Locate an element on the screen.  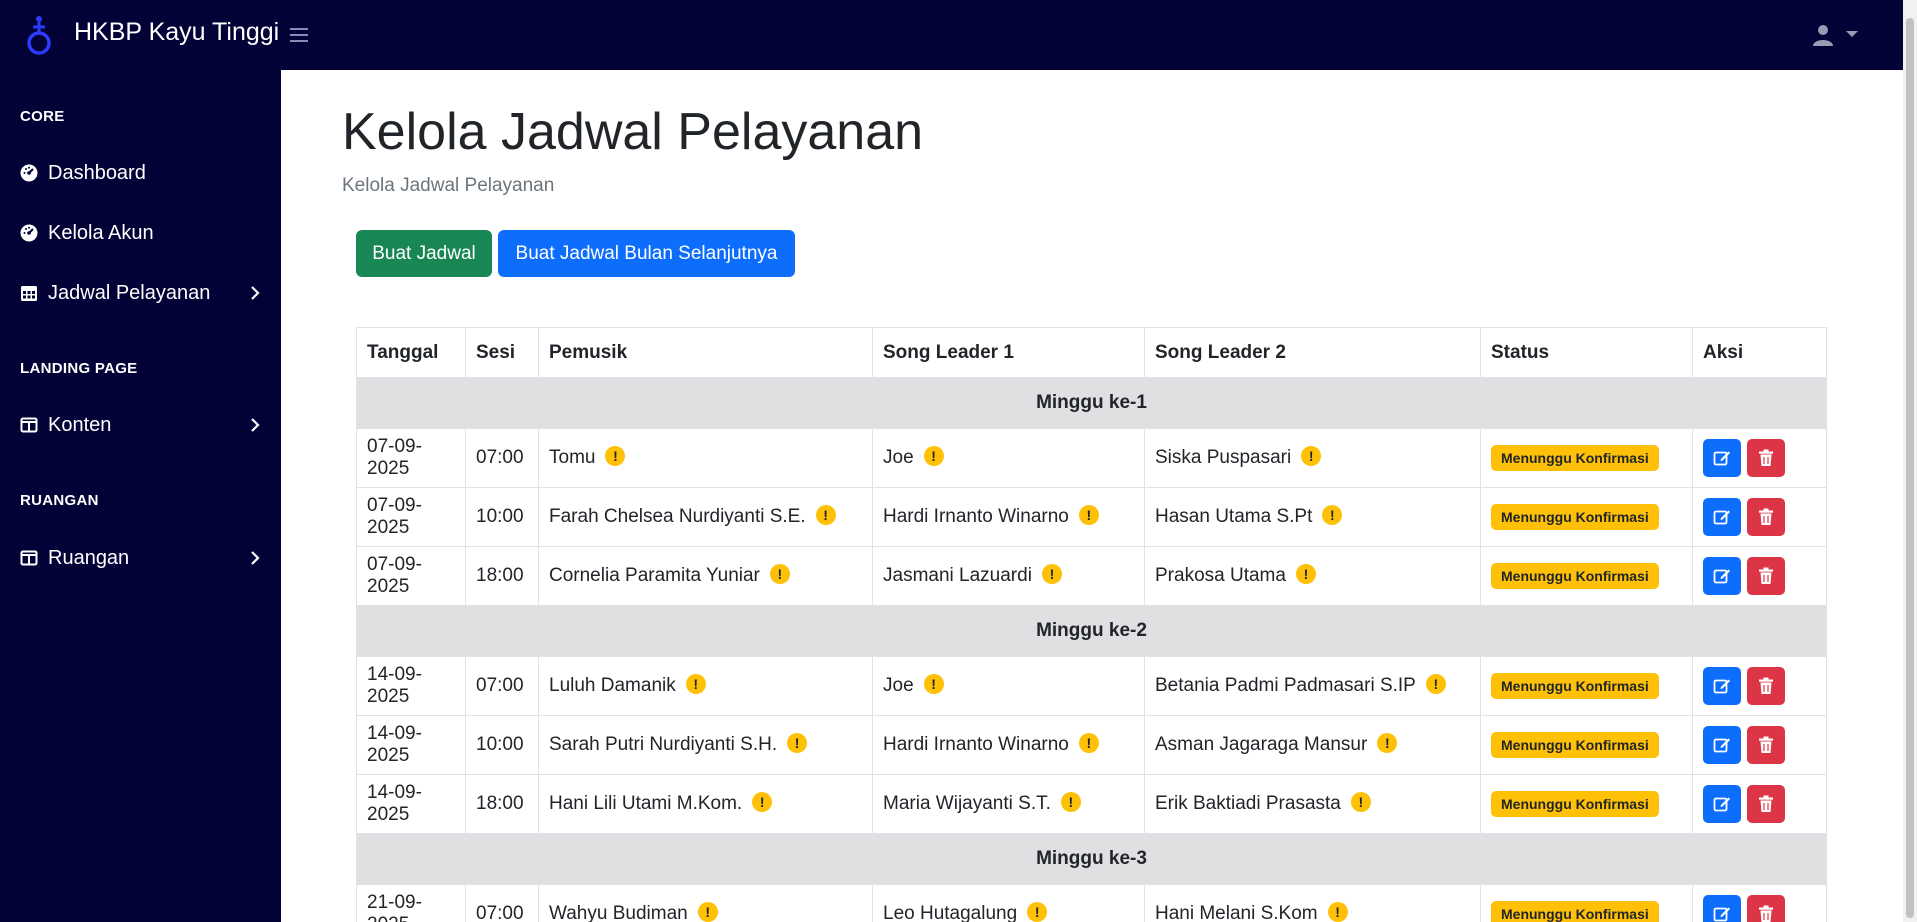
person-name: Maria Wijayanti S.T. is located at coordinates (967, 803).